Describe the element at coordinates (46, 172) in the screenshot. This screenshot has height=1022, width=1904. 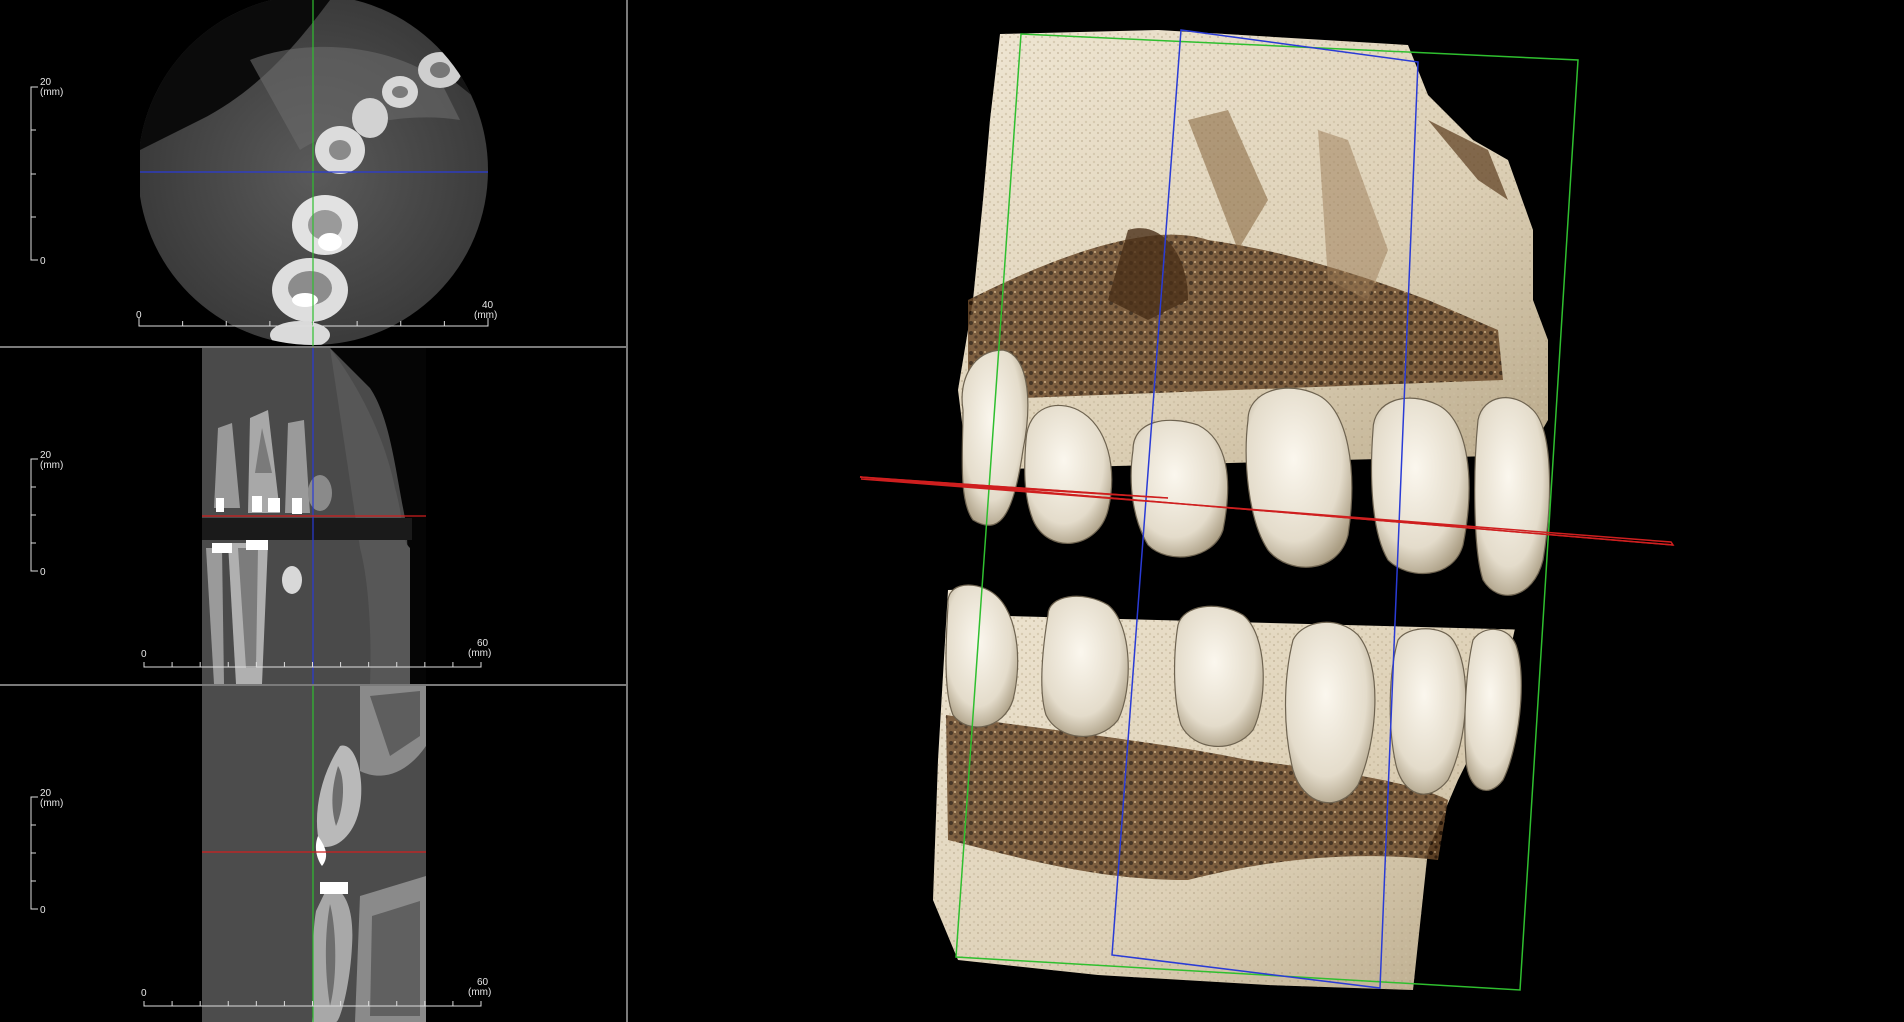
I see `axial-vertical-scale: 20 (mm) 0` at that location.